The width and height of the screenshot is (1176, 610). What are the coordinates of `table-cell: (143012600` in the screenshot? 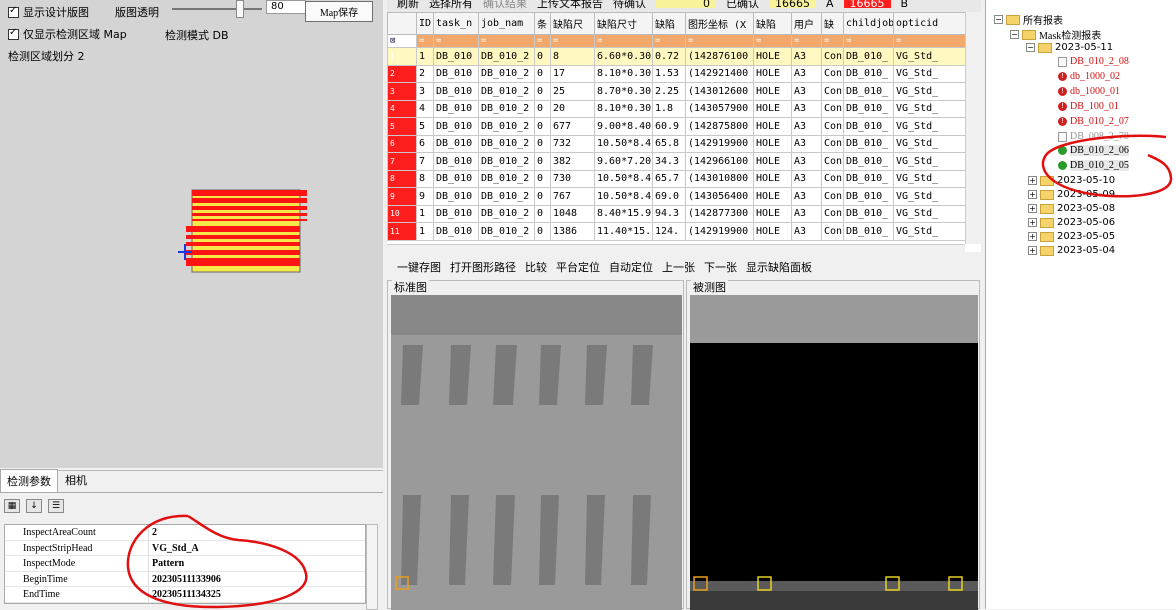 It's located at (719, 91).